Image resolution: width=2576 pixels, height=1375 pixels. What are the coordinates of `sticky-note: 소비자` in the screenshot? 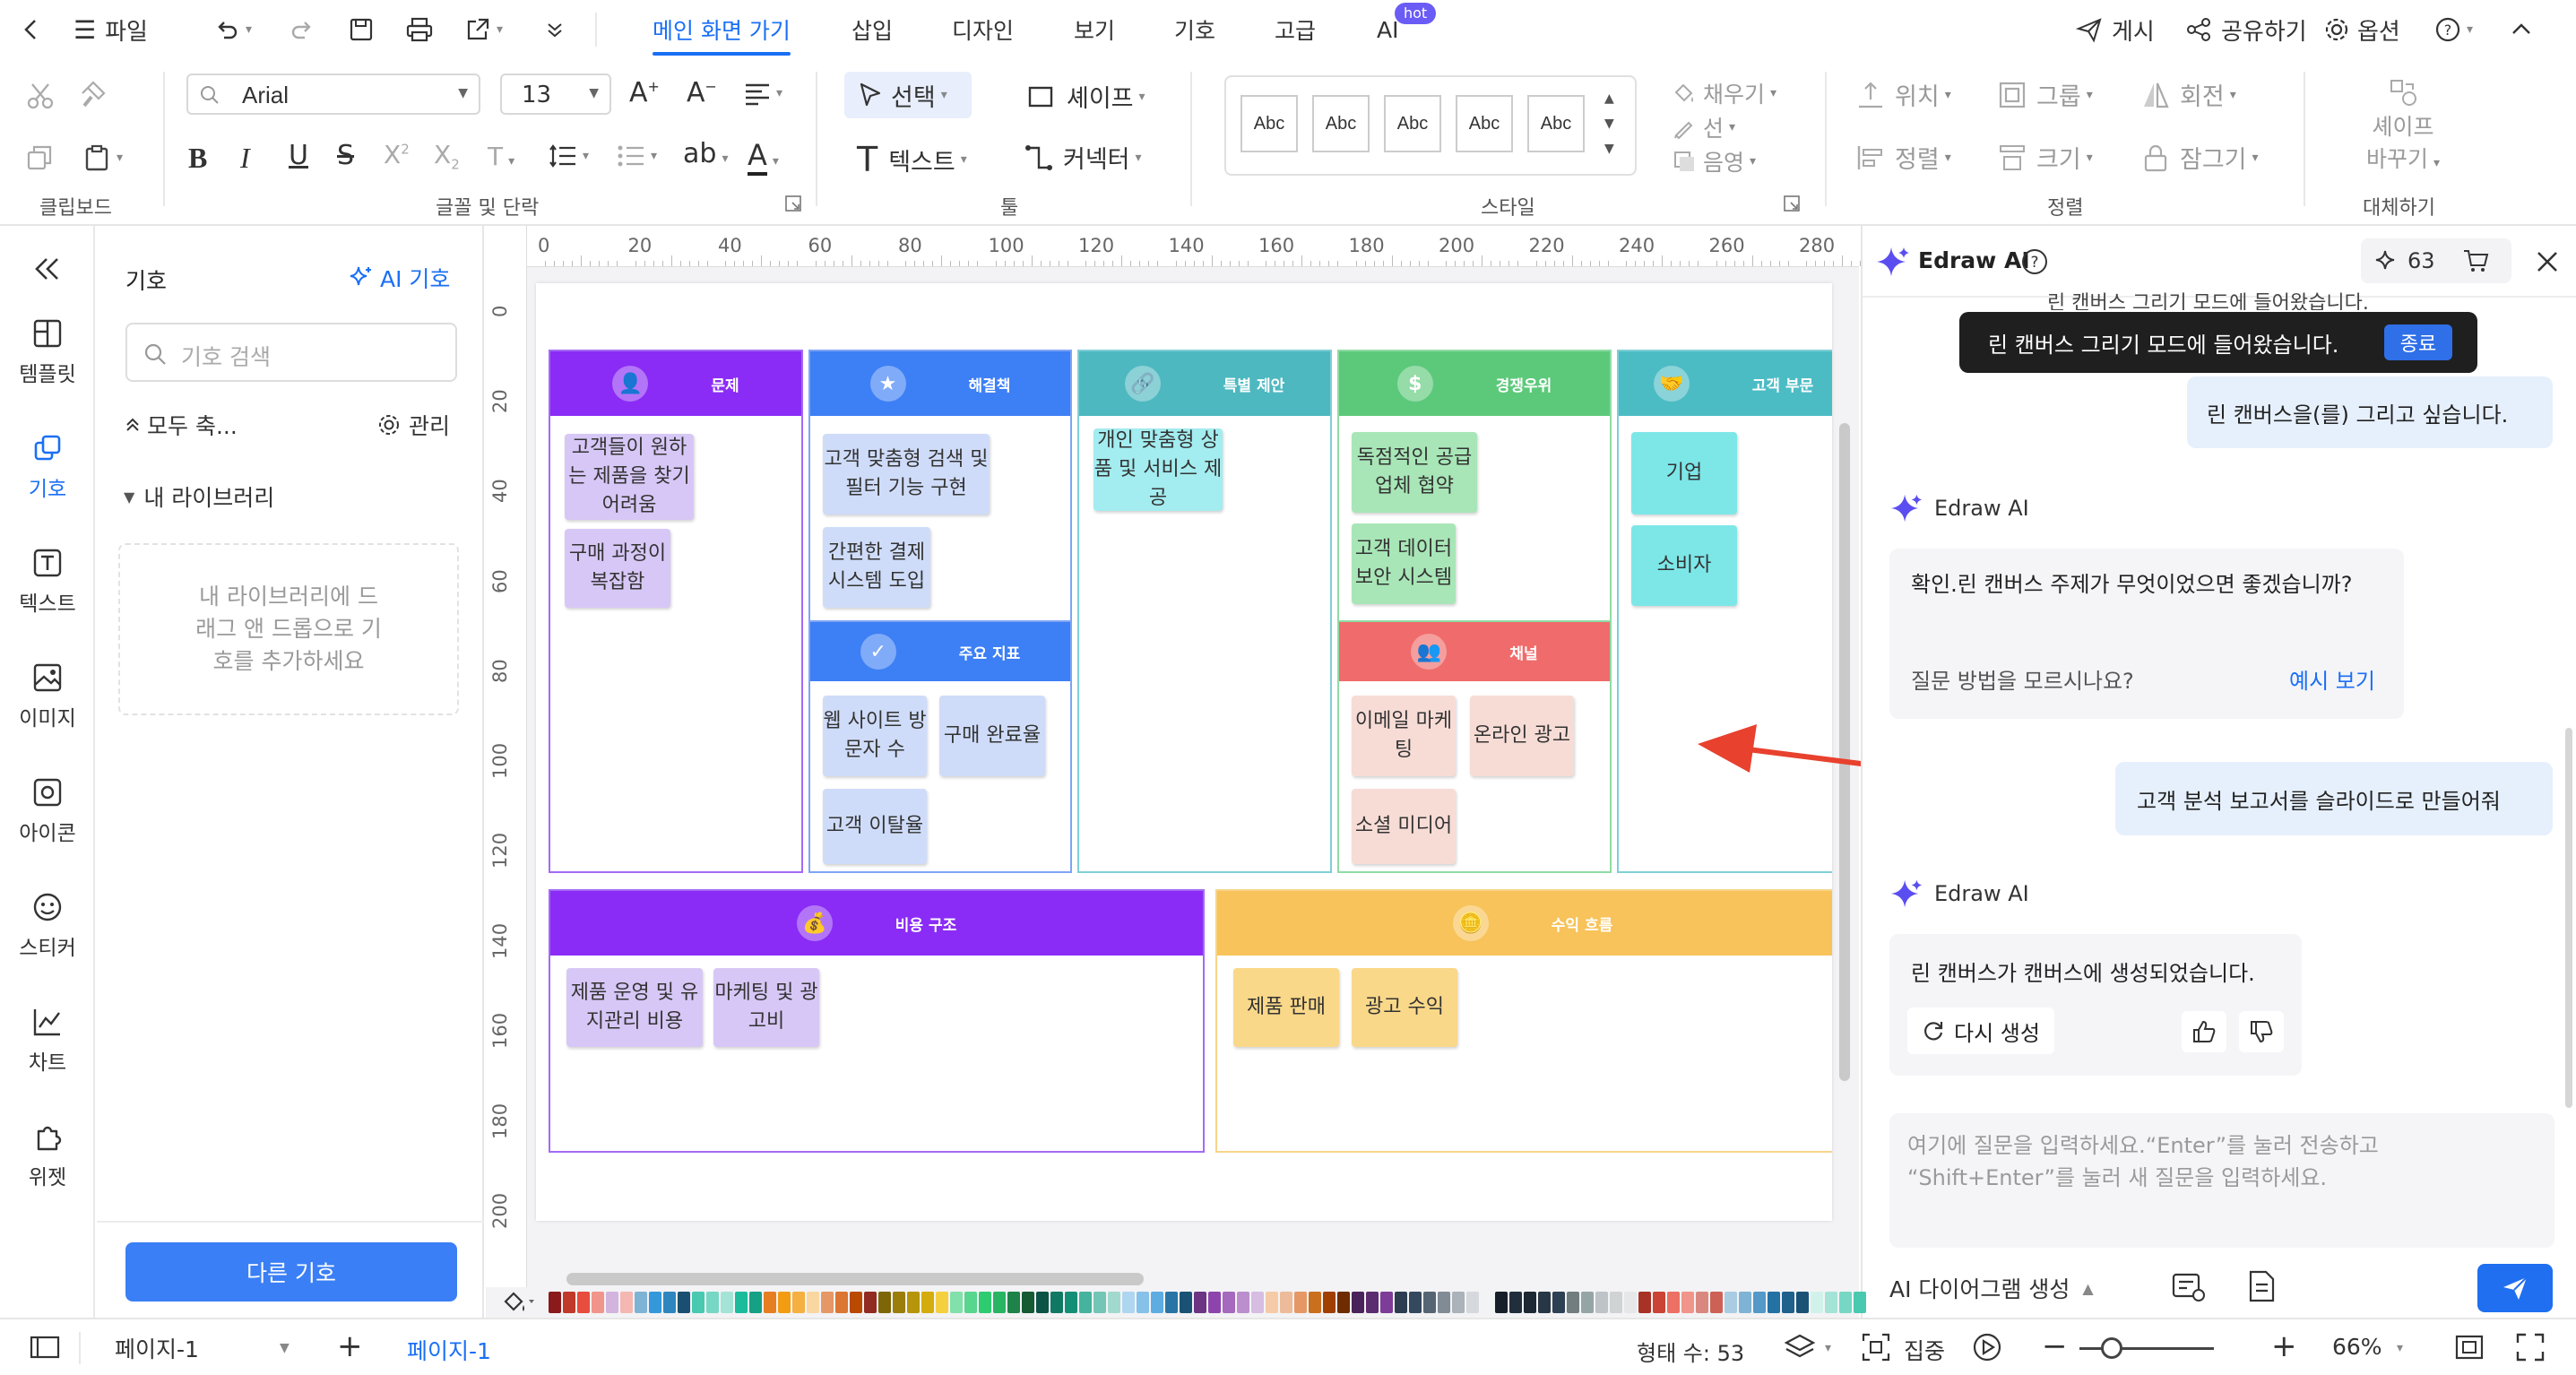 It's located at (1684, 565).